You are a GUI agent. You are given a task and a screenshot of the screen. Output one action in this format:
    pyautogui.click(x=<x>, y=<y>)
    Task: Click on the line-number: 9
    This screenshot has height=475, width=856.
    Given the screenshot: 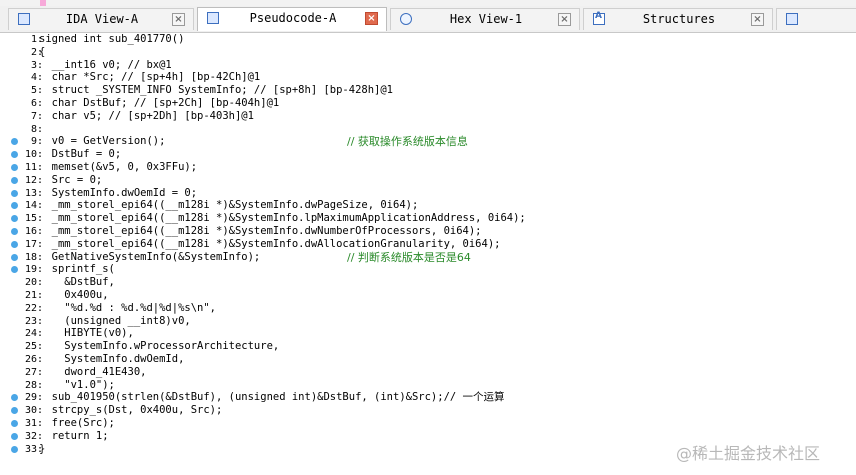 What is the action you would take?
    pyautogui.click(x=33, y=142)
    